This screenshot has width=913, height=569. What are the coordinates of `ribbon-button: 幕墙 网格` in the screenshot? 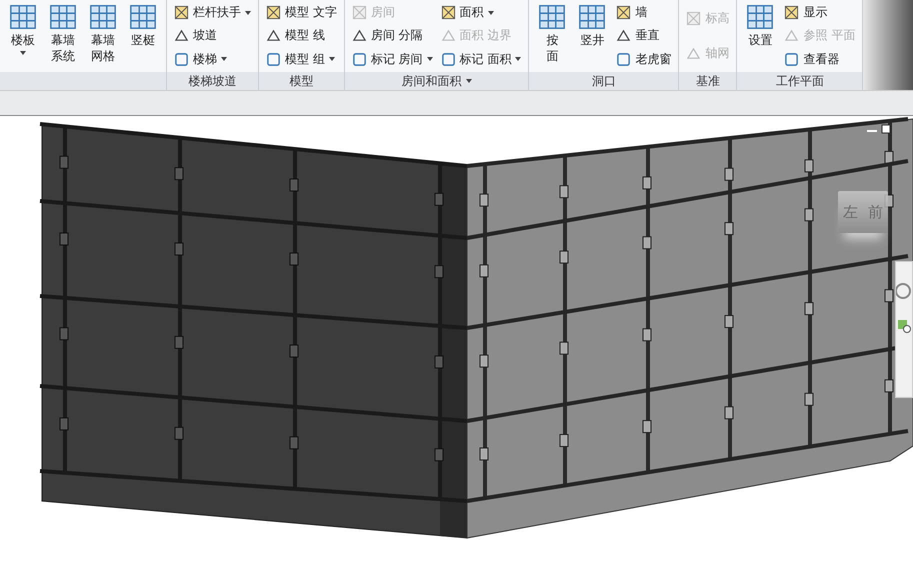 It's located at (103, 36).